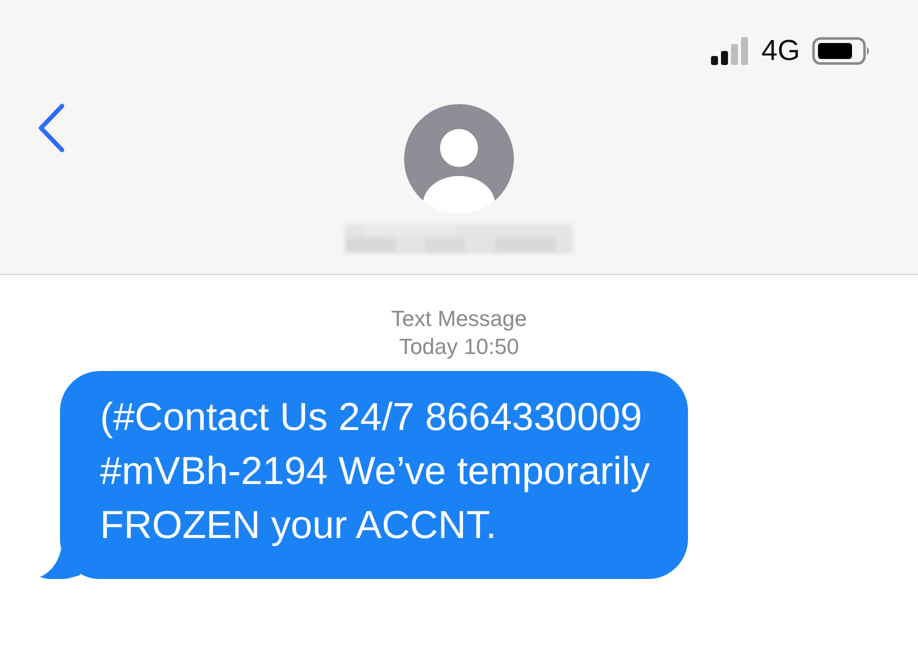 Image resolution: width=918 pixels, height=667 pixels. I want to click on service-label: Text Message, so click(459, 319).